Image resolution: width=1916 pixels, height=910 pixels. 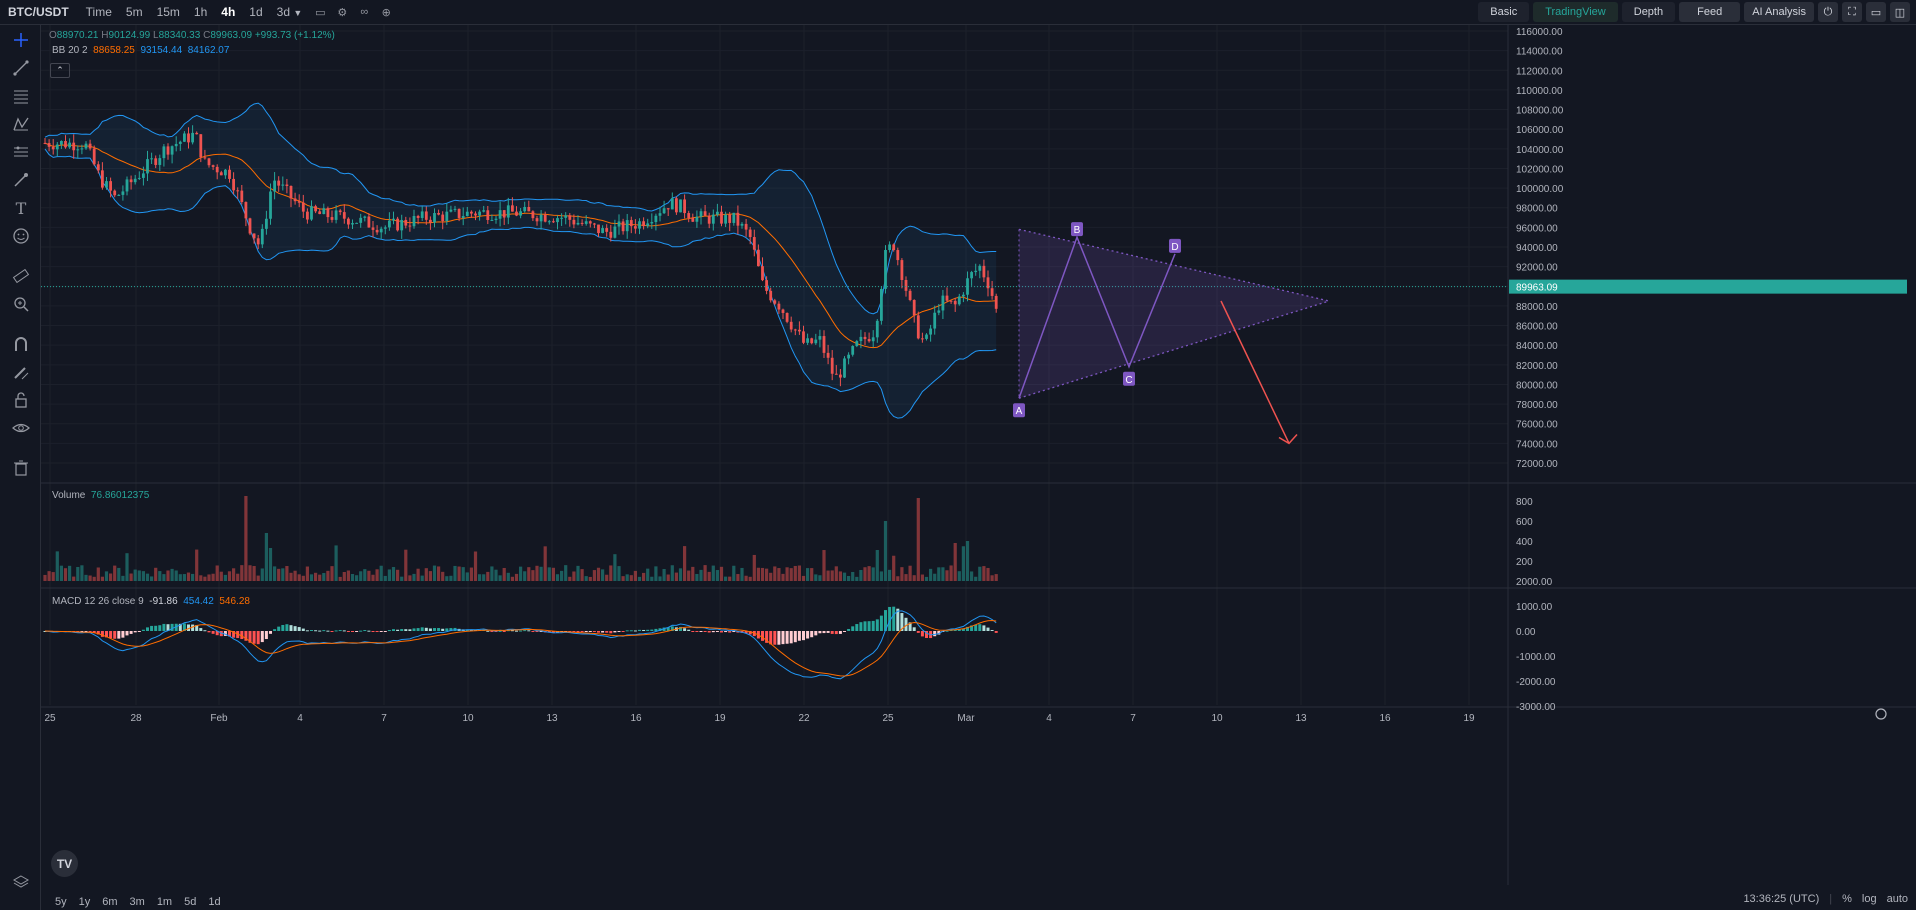 What do you see at coordinates (21, 400) in the screenshot?
I see `lock-icon` at bounding box center [21, 400].